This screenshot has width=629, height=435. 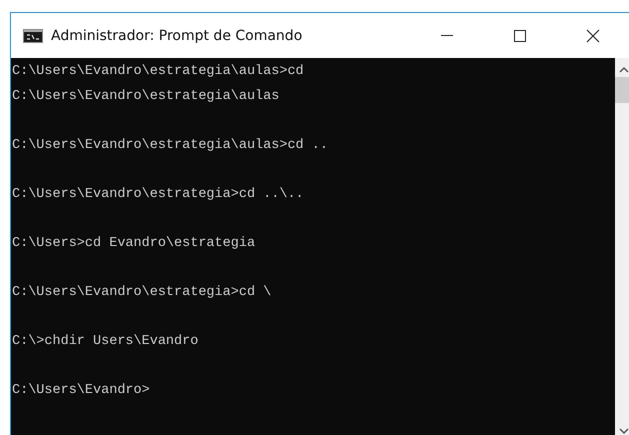 I want to click on console-line: C:\Users\Evandro\estrategia\aulas, so click(x=145, y=97).